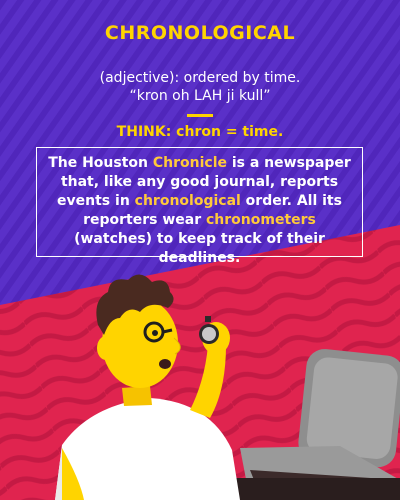 The height and width of the screenshot is (500, 400). What do you see at coordinates (315, 489) in the screenshot?
I see `desk` at bounding box center [315, 489].